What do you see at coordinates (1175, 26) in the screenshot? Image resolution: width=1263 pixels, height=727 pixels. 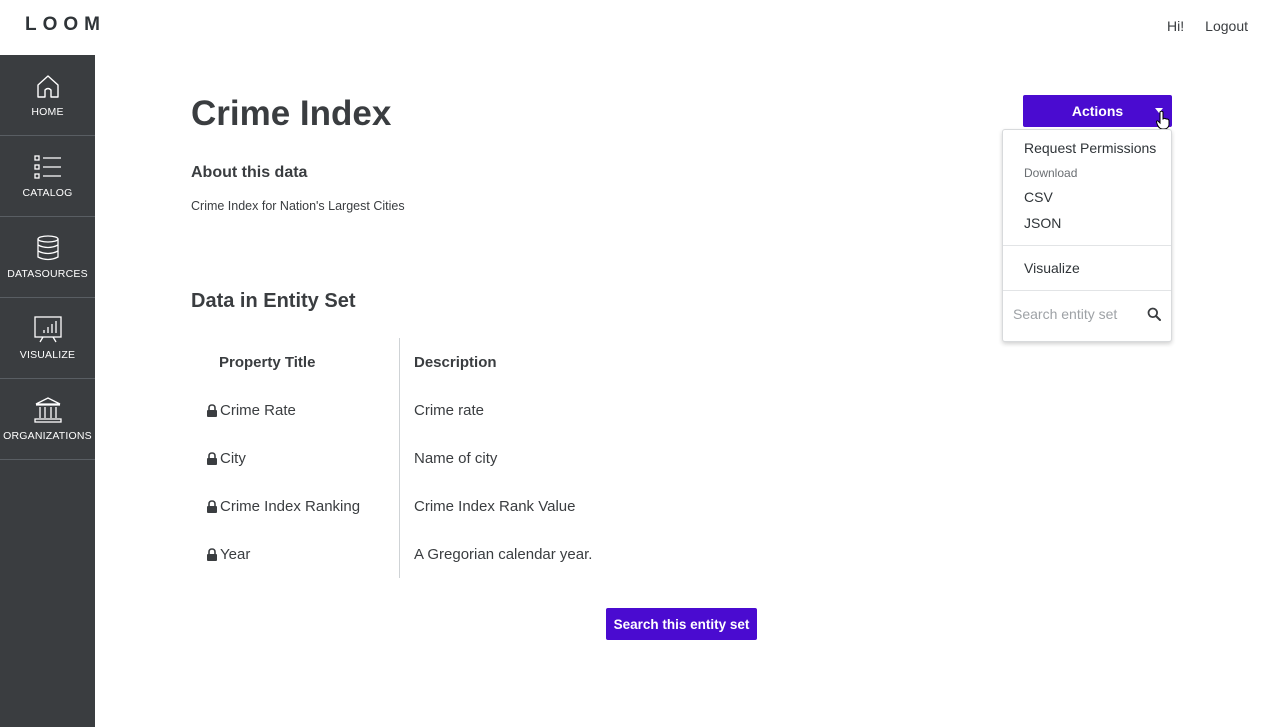 I see `greeting-link: Hi!` at bounding box center [1175, 26].